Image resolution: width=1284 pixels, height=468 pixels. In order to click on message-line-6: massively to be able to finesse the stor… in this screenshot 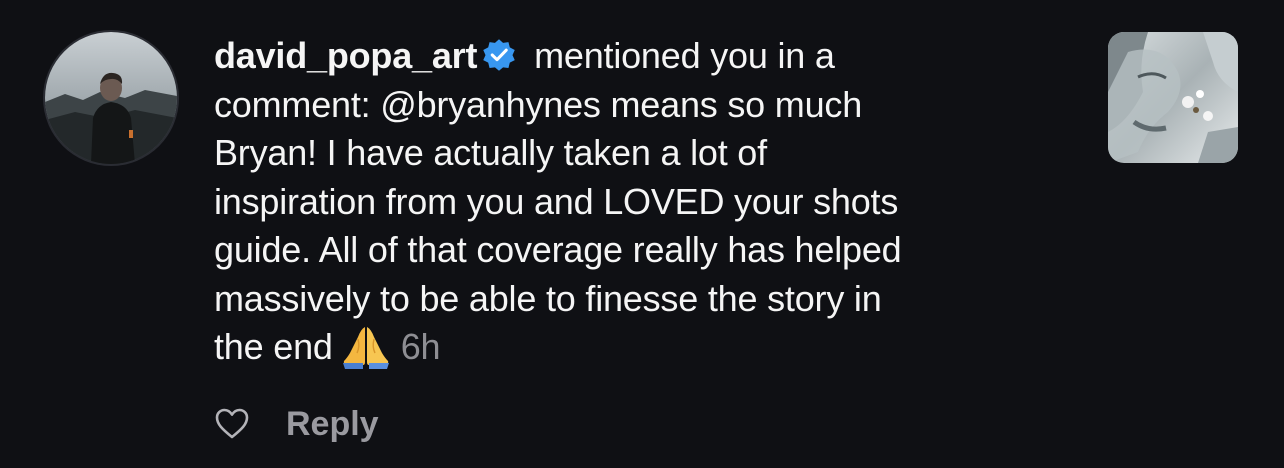, I will do `click(548, 298)`.